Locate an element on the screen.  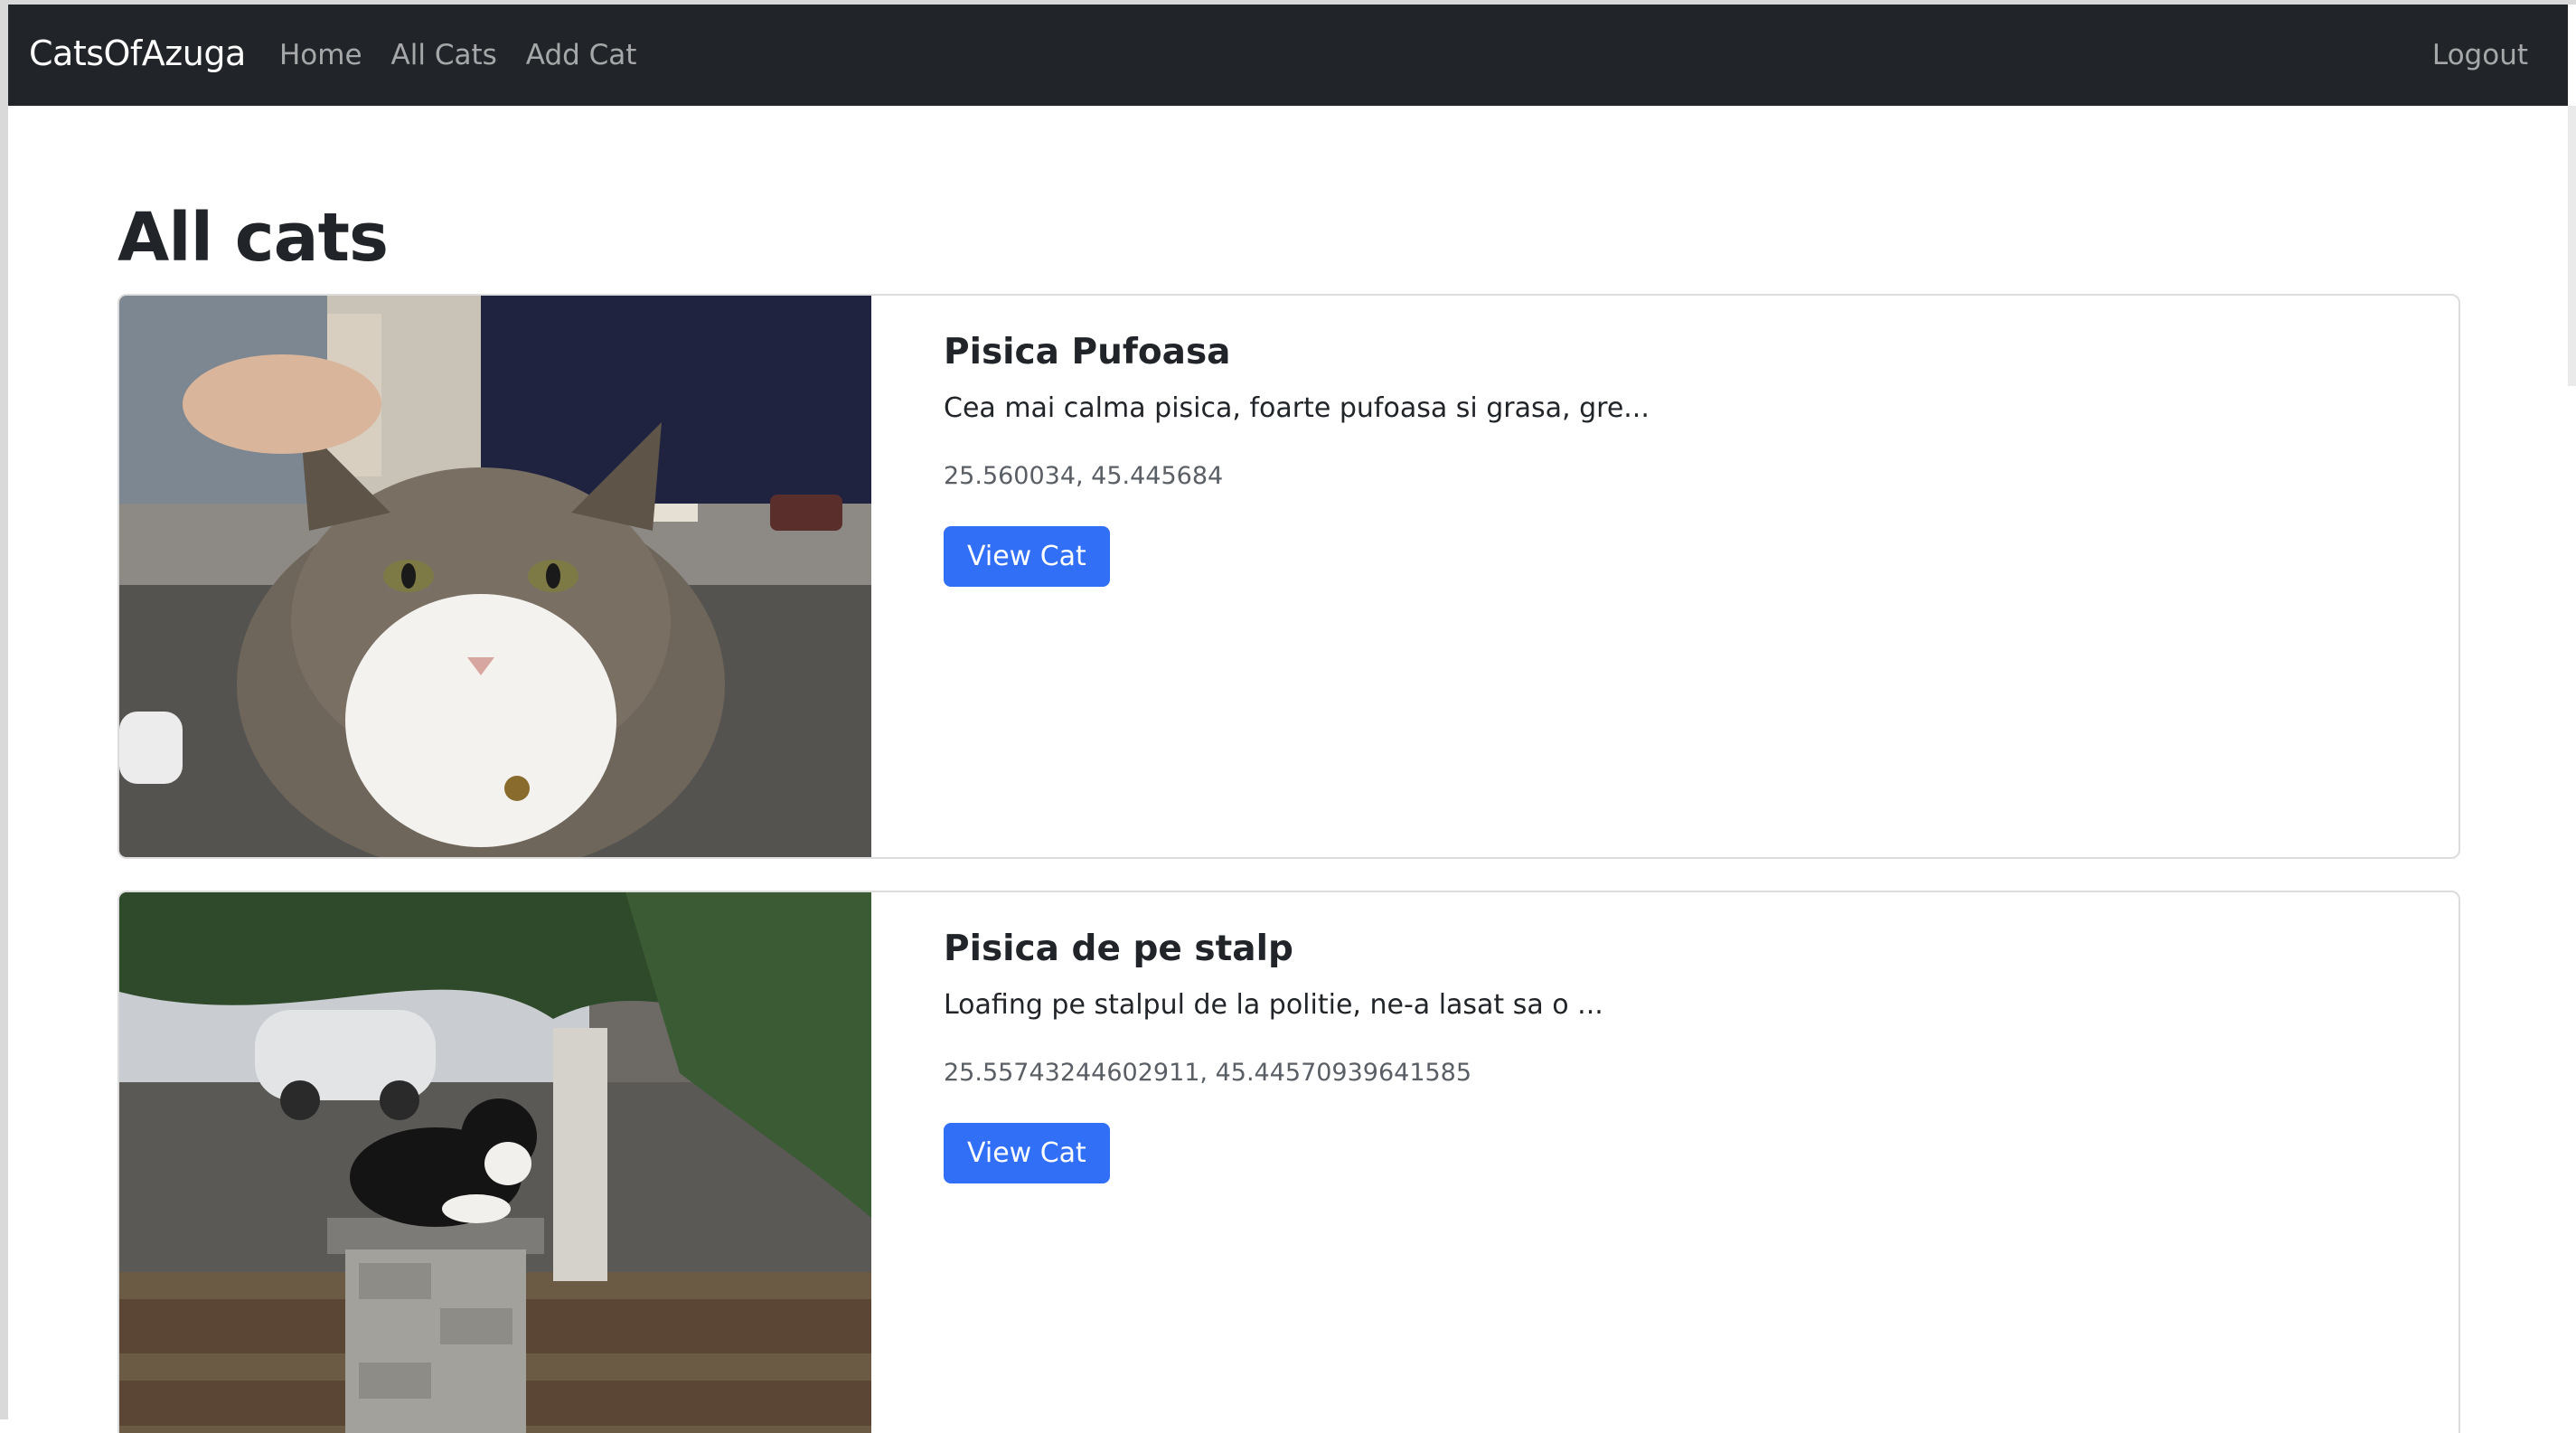
cat-name: Pisica Pufoasa is located at coordinates (1087, 352).